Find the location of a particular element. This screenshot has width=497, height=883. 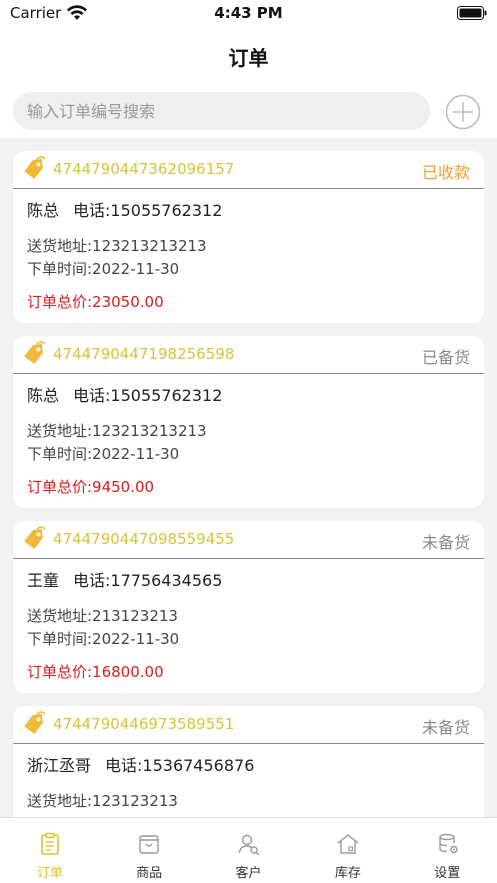

order-total: 订单总价:16800.00 is located at coordinates (95, 672).